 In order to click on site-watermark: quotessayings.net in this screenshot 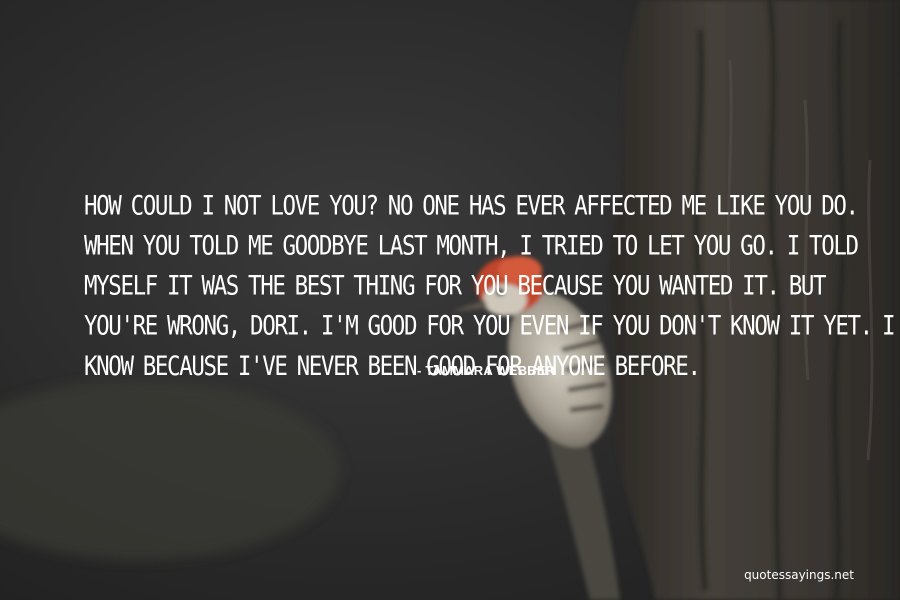, I will do `click(799, 575)`.